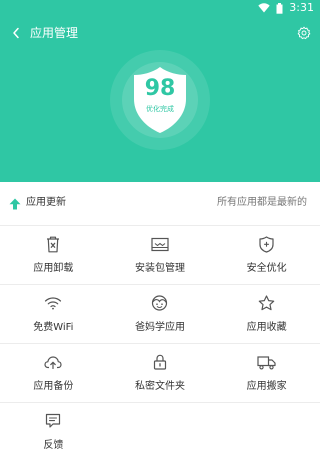 This screenshot has height=462, width=320. What do you see at coordinates (53, 244) in the screenshot?
I see `trash-icon` at bounding box center [53, 244].